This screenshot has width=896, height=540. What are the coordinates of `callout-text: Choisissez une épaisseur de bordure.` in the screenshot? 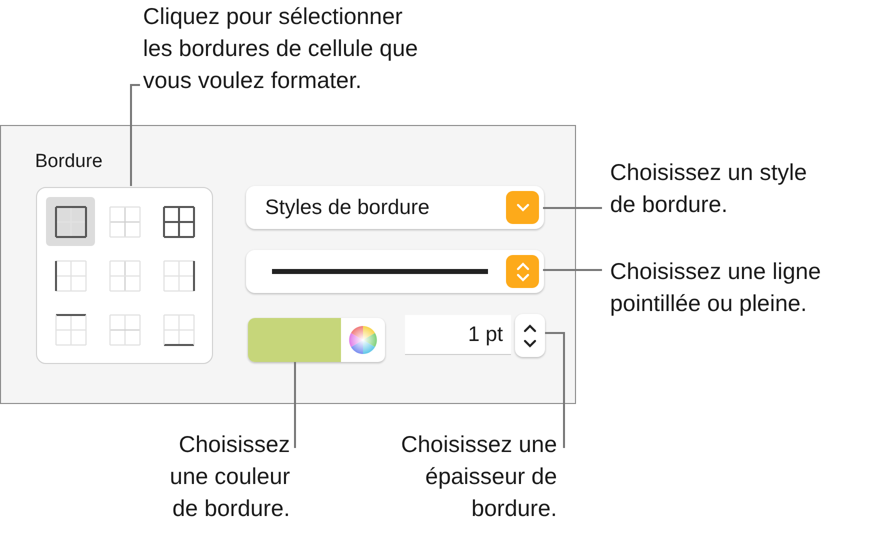 It's located at (479, 476).